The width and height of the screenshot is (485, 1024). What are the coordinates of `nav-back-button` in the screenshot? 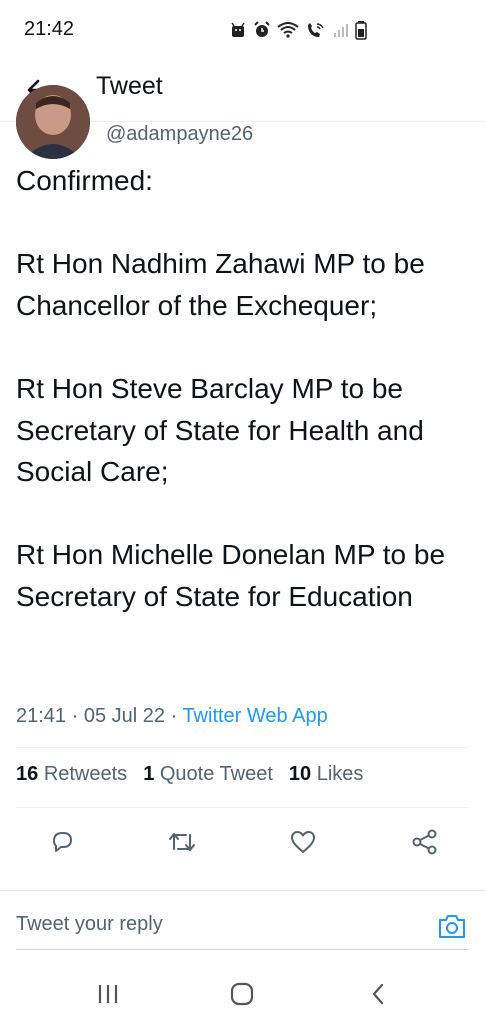 It's located at (378, 994).